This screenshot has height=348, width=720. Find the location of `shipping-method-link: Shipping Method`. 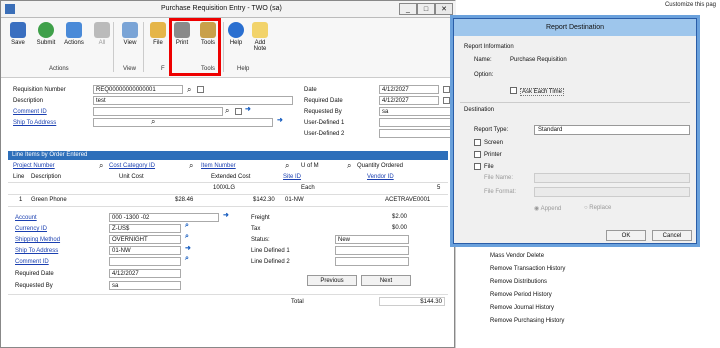

shipping-method-link: Shipping Method is located at coordinates (37, 240).